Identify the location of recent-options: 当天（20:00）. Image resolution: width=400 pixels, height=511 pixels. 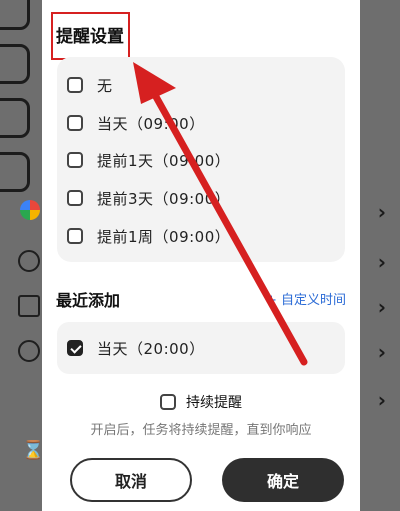
(201, 348).